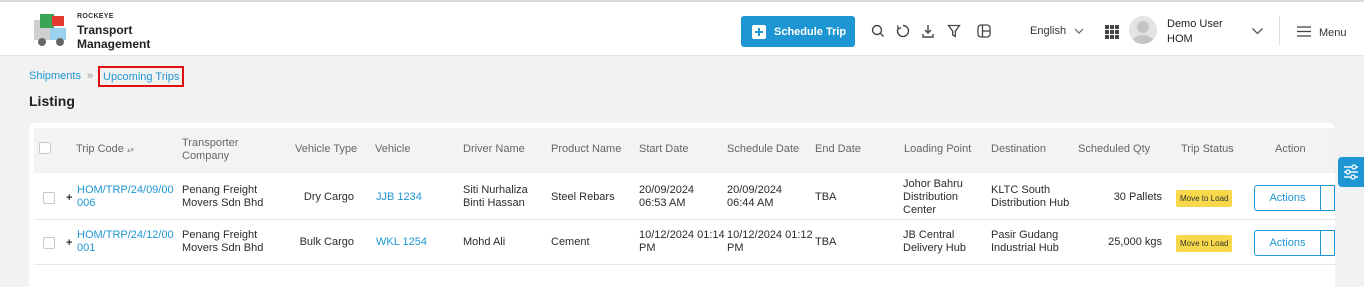  I want to click on product-name: Cement, so click(570, 242).